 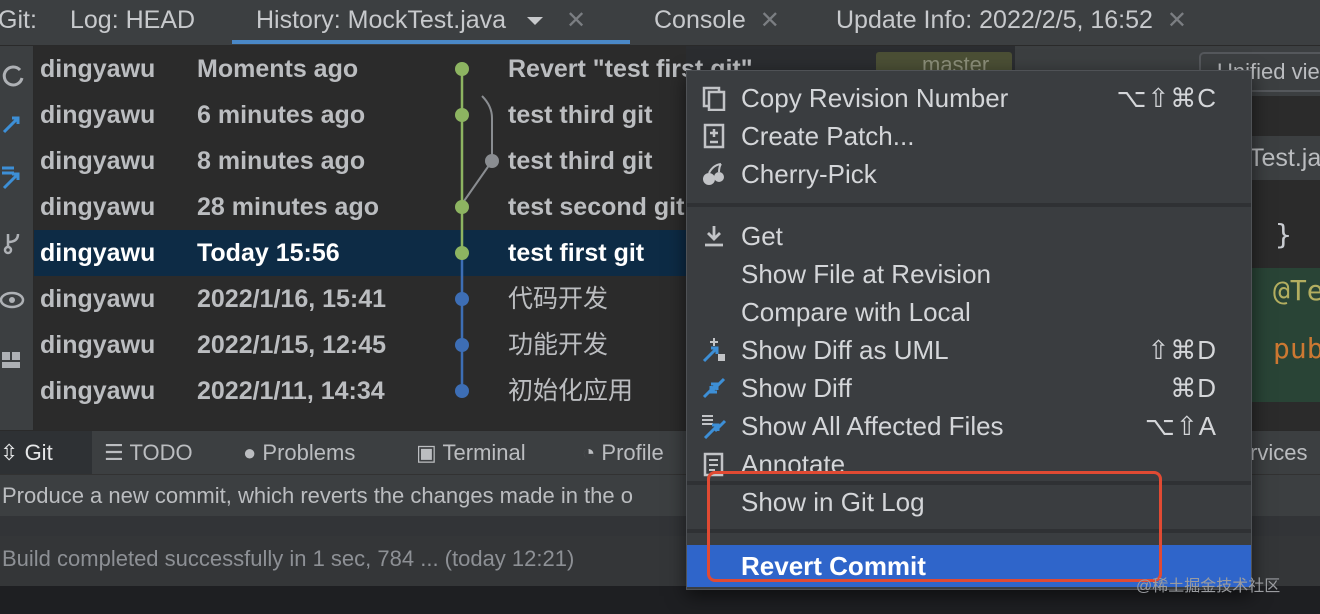 I want to click on git-branch-icon: ⇳, so click(x=9, y=452).